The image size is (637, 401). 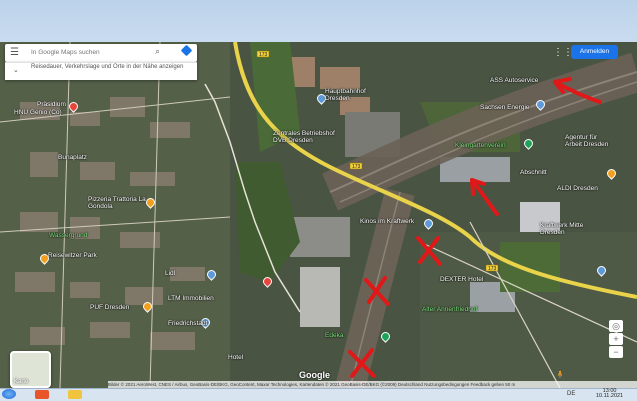 I want to click on chevron-down-icon: ⌄, so click(x=16, y=70).